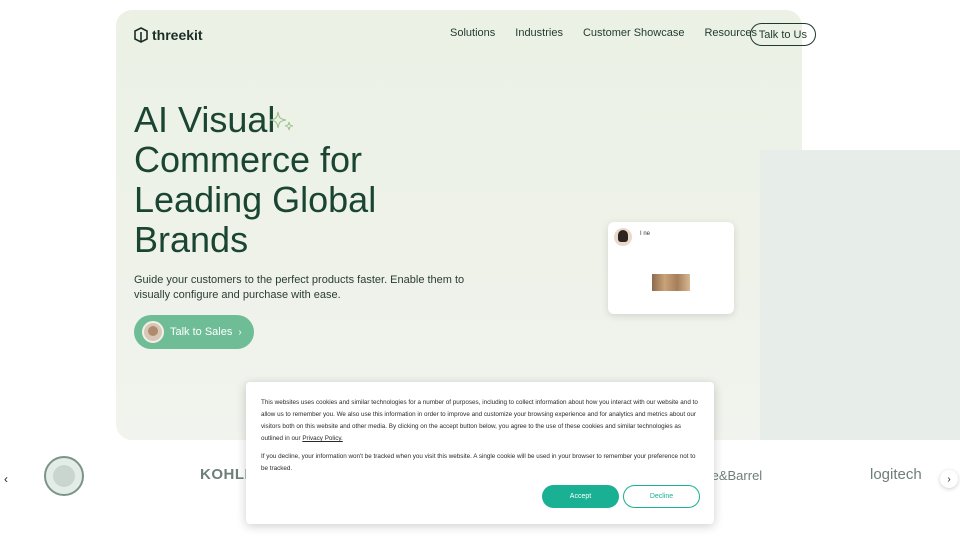 This screenshot has width=960, height=540. What do you see at coordinates (623, 237) in the screenshot?
I see `chat-avatar` at bounding box center [623, 237].